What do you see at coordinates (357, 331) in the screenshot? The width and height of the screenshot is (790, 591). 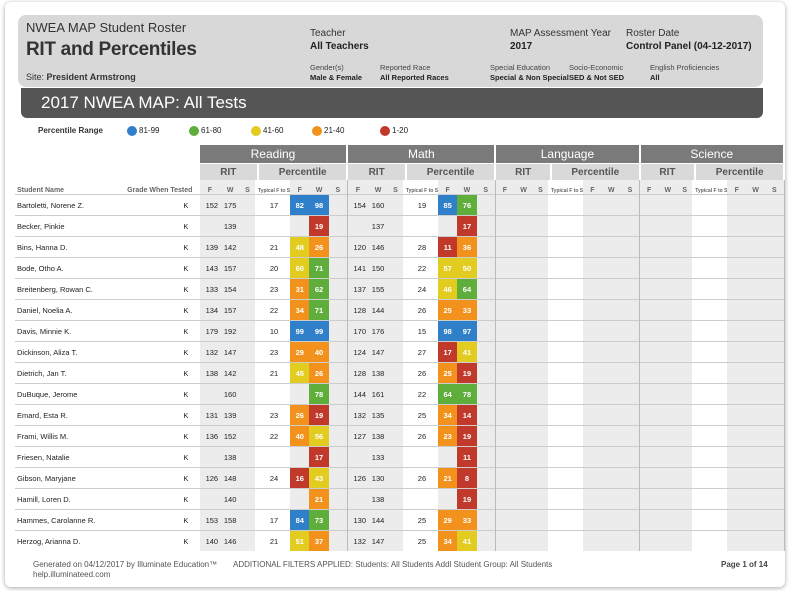 I see `math-rit-score: 170` at bounding box center [357, 331].